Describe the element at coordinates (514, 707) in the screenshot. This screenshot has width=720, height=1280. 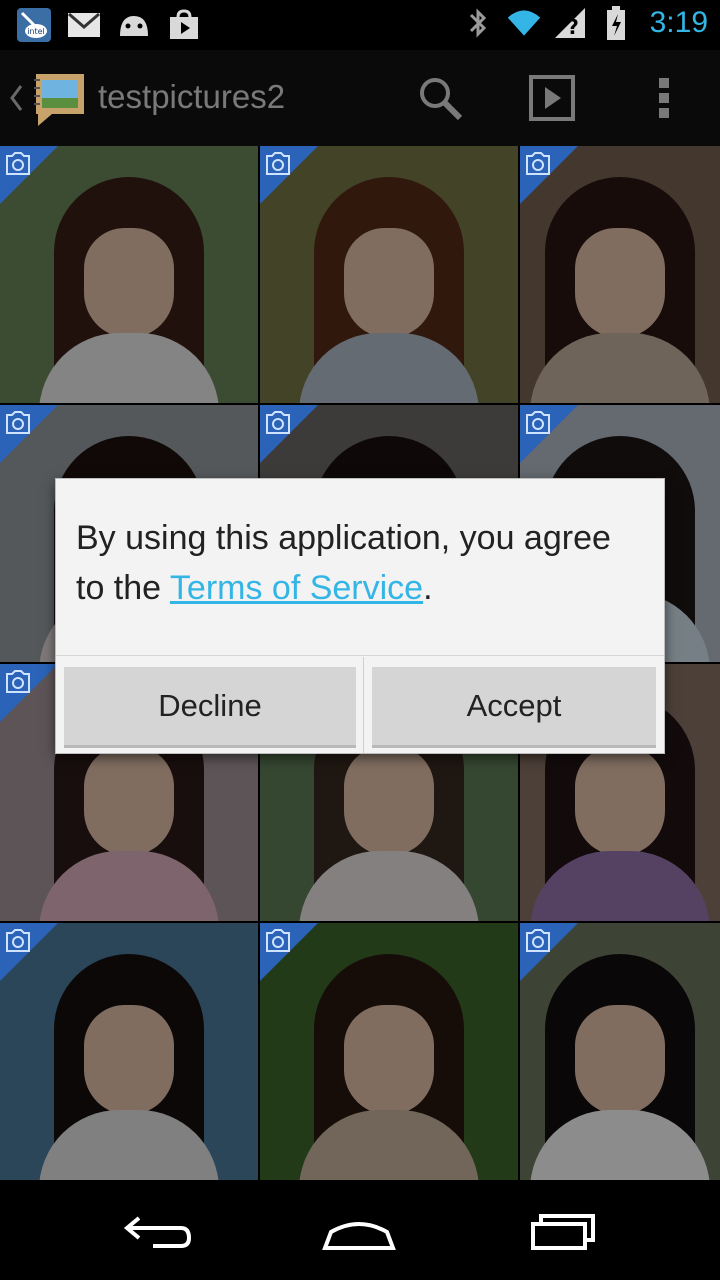
I see `accept-button: Accept` at that location.